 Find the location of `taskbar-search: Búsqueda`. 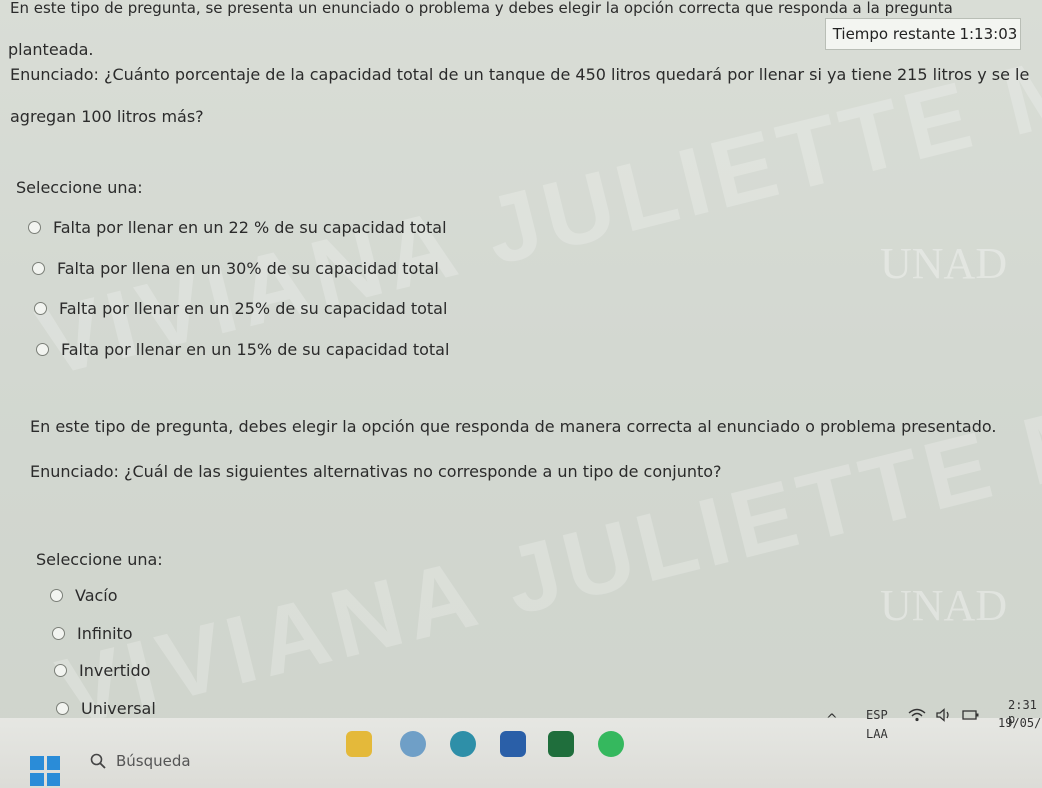

taskbar-search: Búsqueda is located at coordinates (140, 761).